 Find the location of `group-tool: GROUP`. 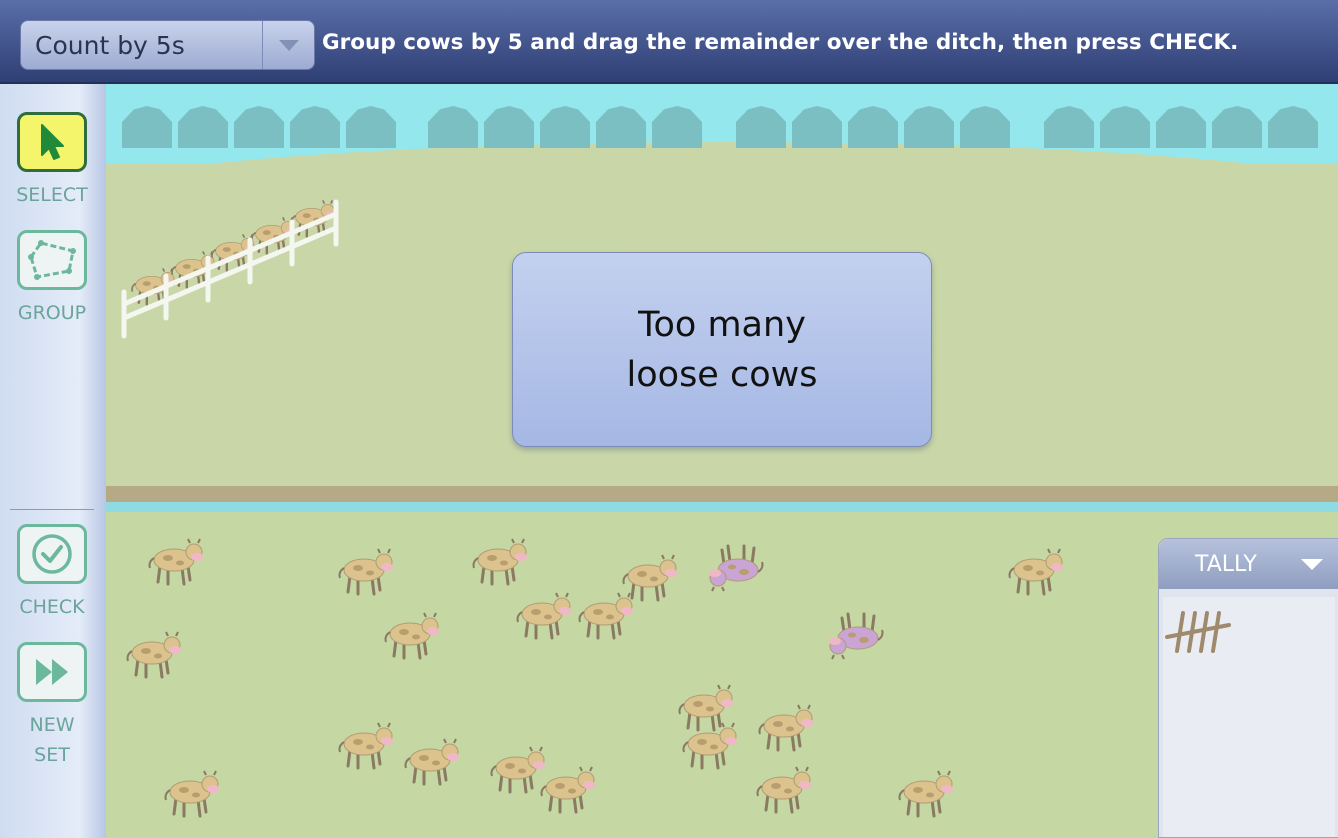

group-tool: GROUP is located at coordinates (52, 279).